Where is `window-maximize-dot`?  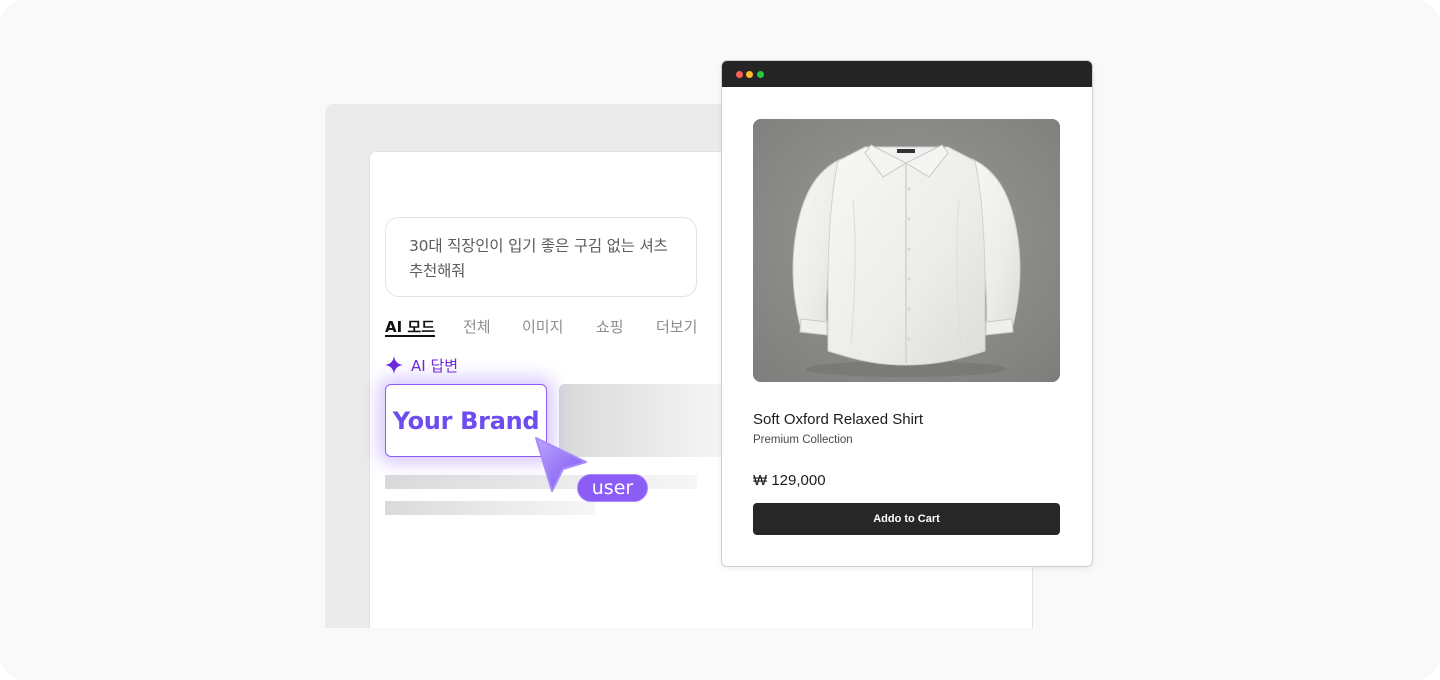 window-maximize-dot is located at coordinates (760, 74).